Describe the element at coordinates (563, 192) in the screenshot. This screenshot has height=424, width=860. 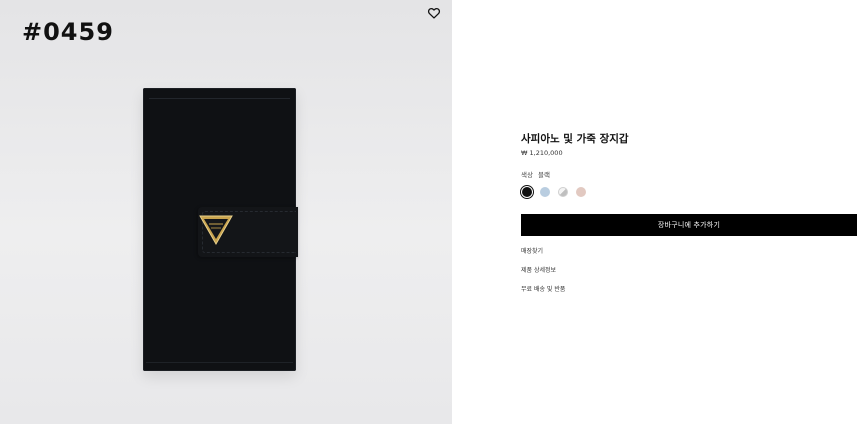
I see `swatch-white-grey` at that location.